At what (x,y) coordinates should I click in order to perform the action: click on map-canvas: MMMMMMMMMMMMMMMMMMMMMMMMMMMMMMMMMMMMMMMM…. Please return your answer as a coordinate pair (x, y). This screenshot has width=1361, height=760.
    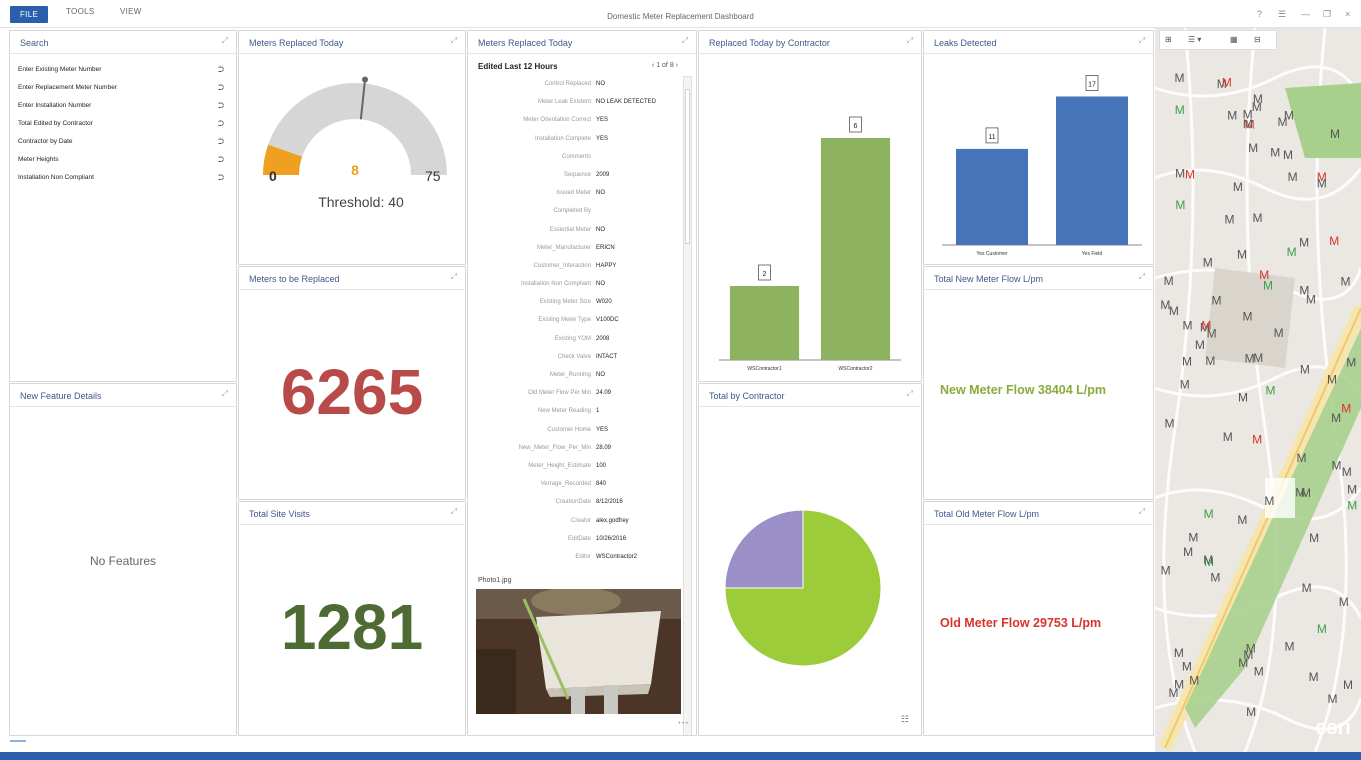
    Looking at the image, I should click on (1258, 390).